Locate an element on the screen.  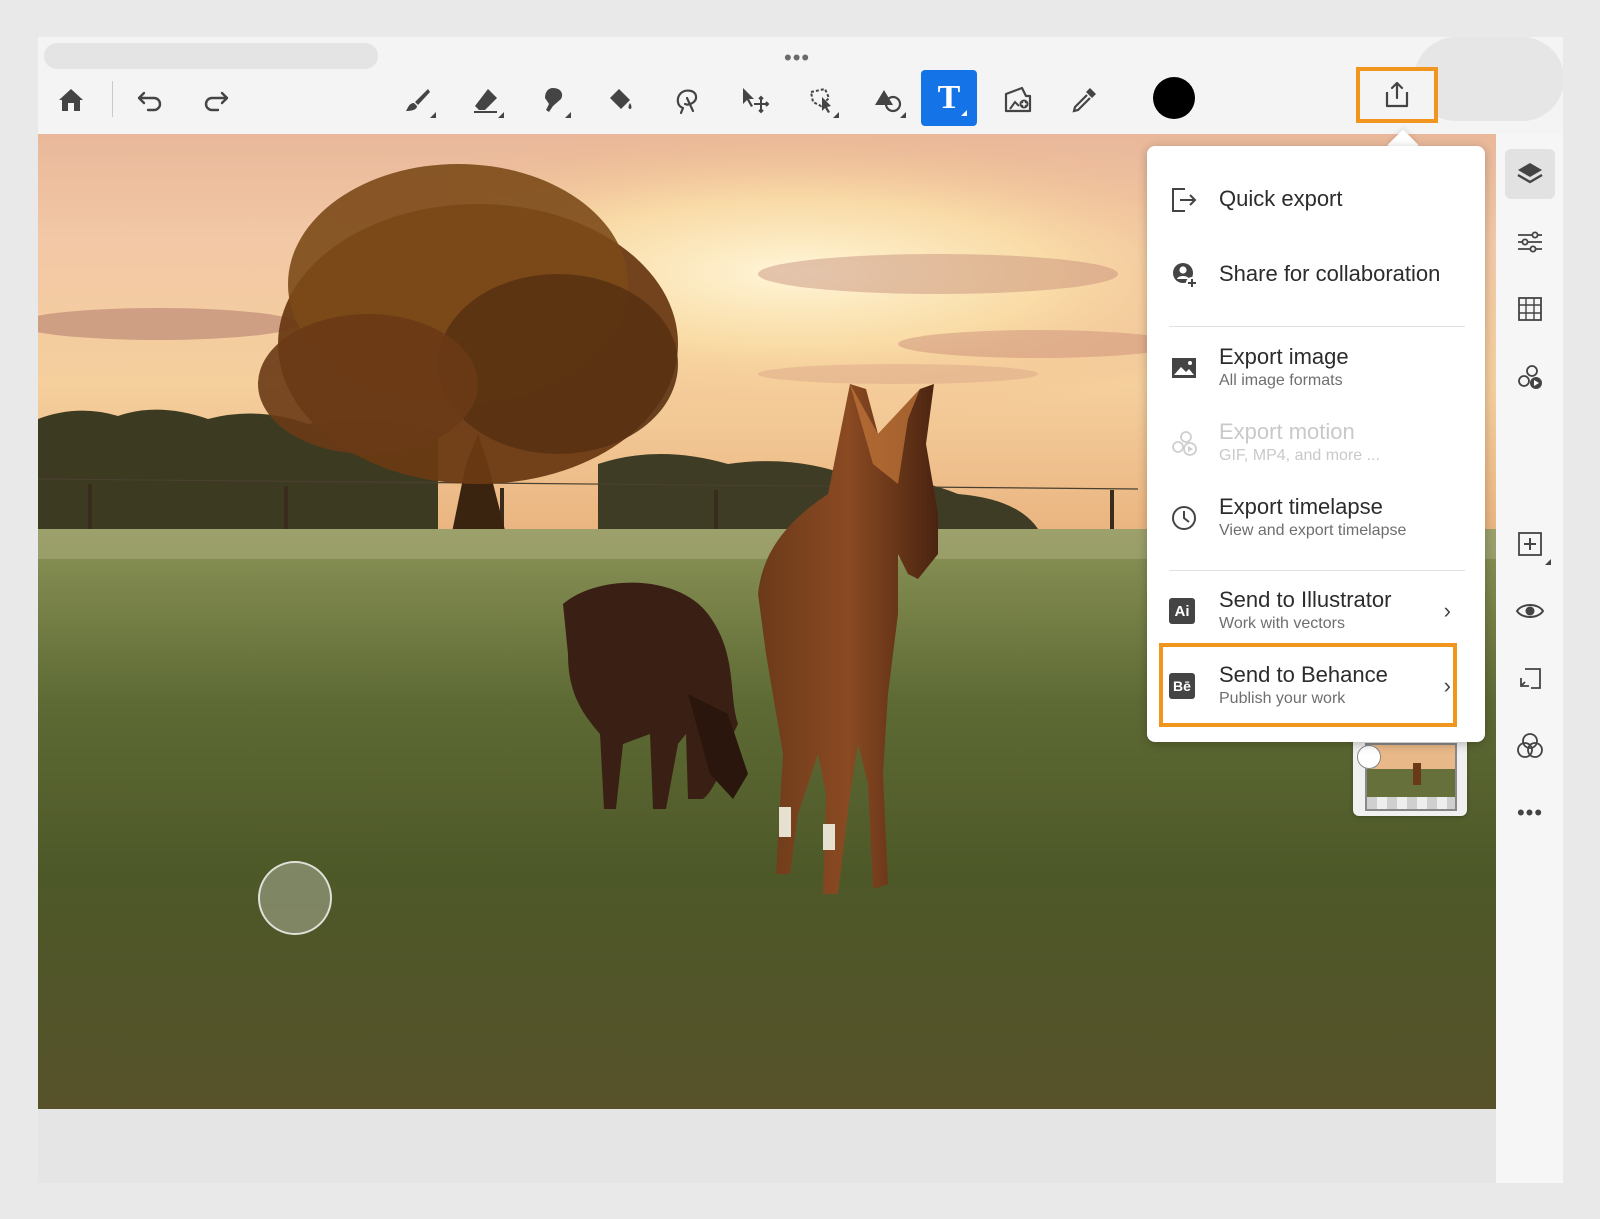
move-icon is located at coordinates (756, 101).